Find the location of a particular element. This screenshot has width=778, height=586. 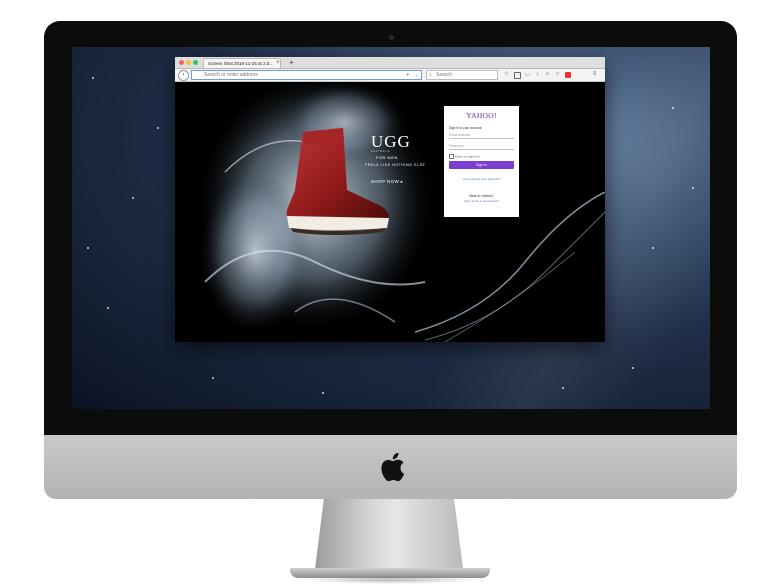

search-bar: ⌕ Search is located at coordinates (462, 75).